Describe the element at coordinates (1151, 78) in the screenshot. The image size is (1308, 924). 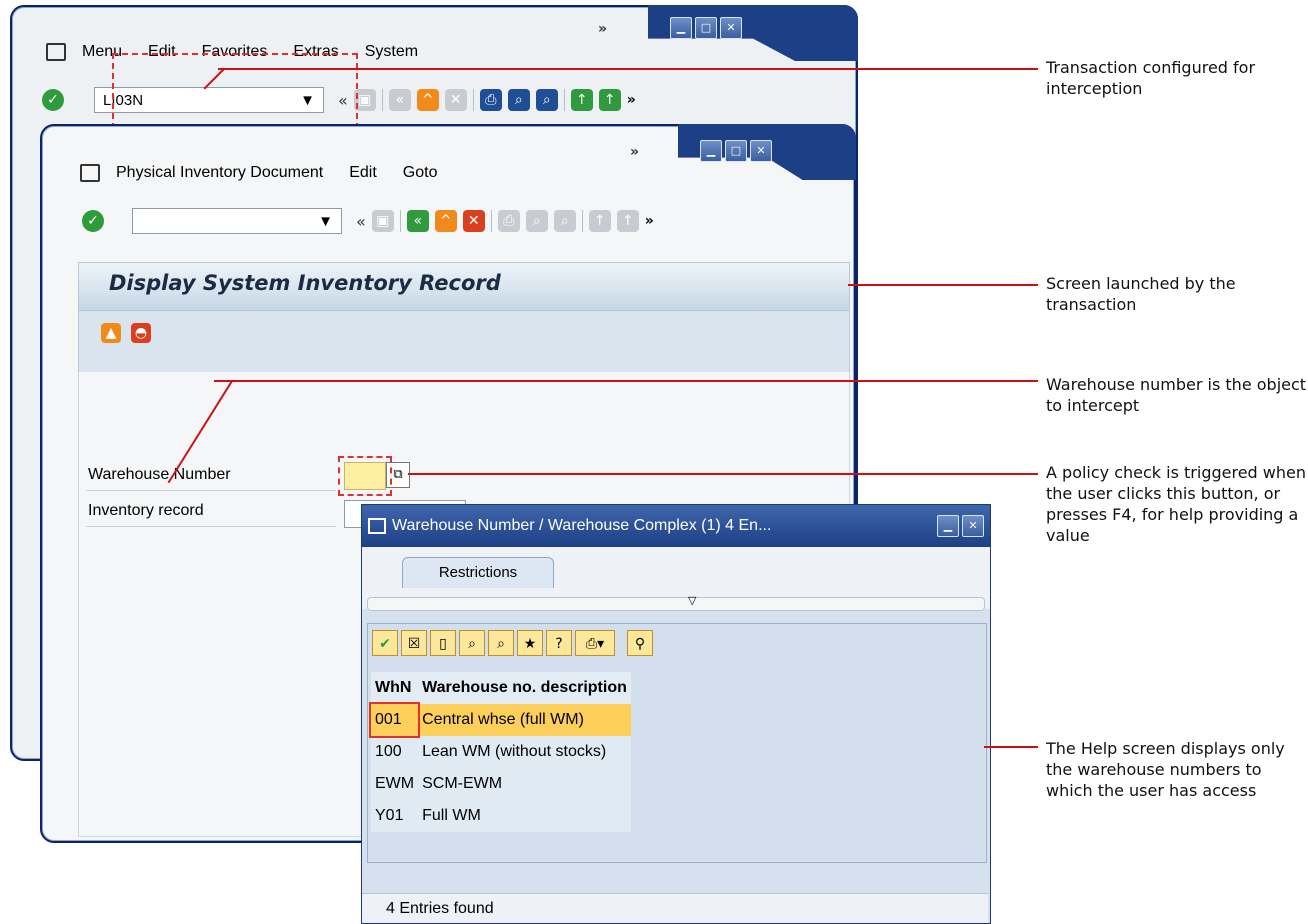
I see `callout-text-1: Transaction configured for interception` at that location.